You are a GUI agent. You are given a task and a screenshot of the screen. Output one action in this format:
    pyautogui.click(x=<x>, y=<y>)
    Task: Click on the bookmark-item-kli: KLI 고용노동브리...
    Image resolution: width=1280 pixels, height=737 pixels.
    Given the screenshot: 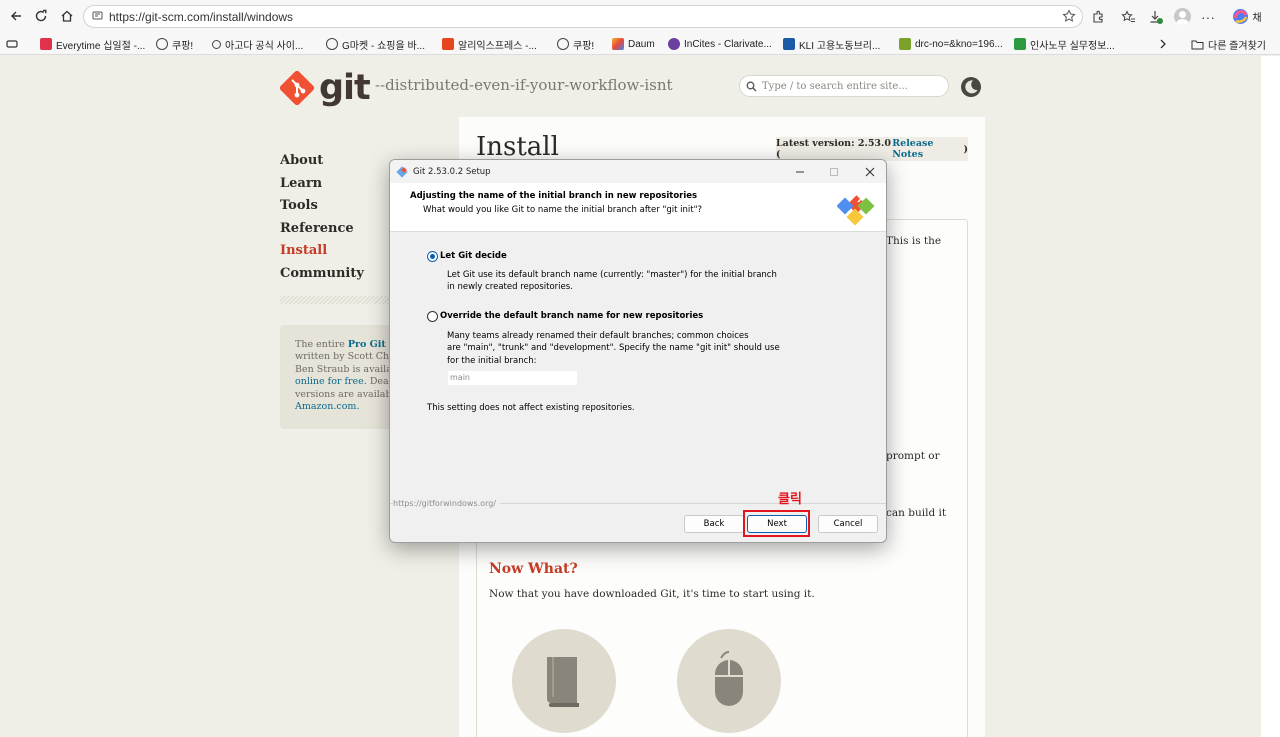 What is the action you would take?
    pyautogui.click(x=831, y=44)
    